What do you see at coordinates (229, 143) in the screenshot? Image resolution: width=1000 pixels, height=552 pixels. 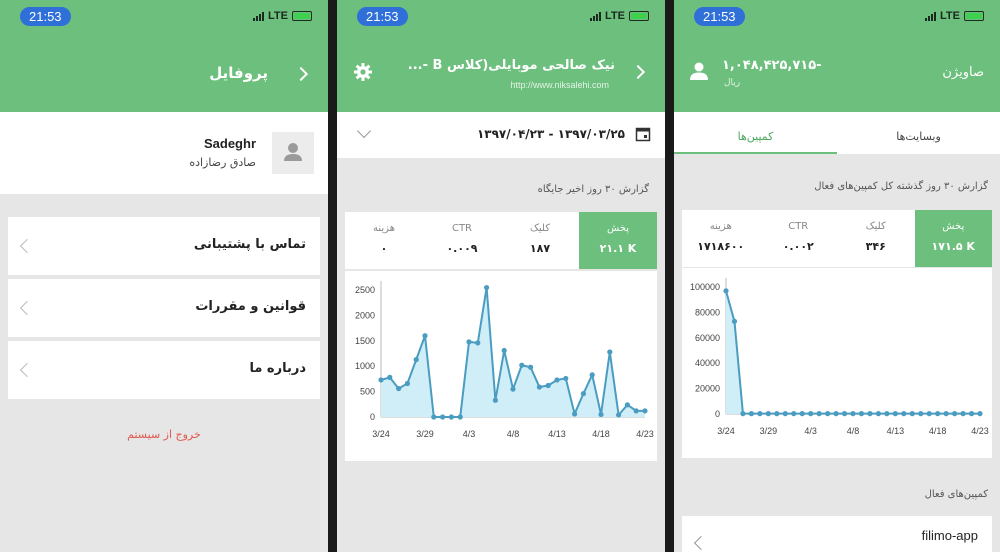 I see `username: Sadeghr` at bounding box center [229, 143].